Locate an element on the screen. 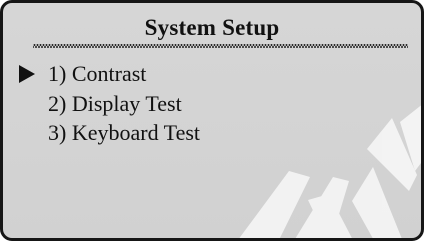  menu-item-display-test: 2) Display Test is located at coordinates (133, 104).